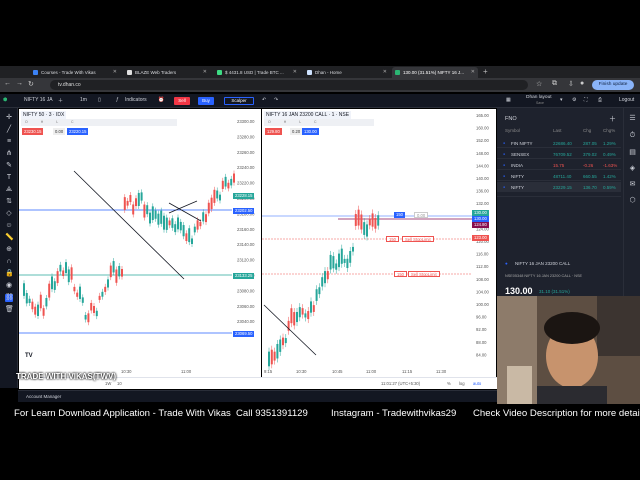 This screenshot has width=640, height=480. Describe the element at coordinates (559, 143) in the screenshot. I see `watchlist-row: ● FIN NIFTY 22686.40 287.05 1.29%` at that location.